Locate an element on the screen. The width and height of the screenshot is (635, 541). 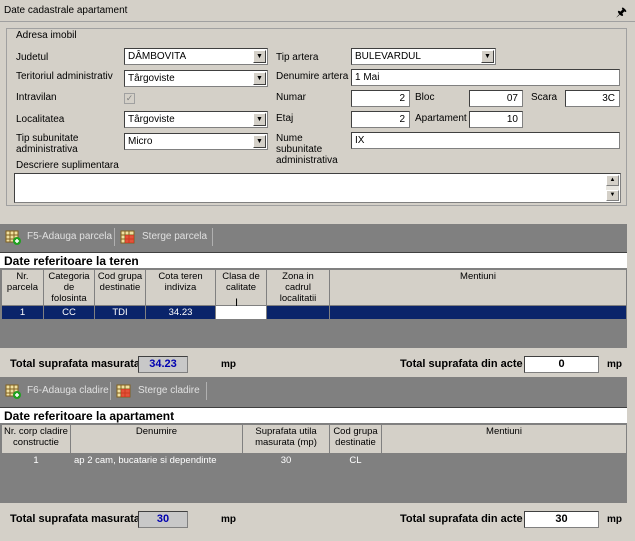
nume-subunitate-input: IX is located at coordinates (485, 140).